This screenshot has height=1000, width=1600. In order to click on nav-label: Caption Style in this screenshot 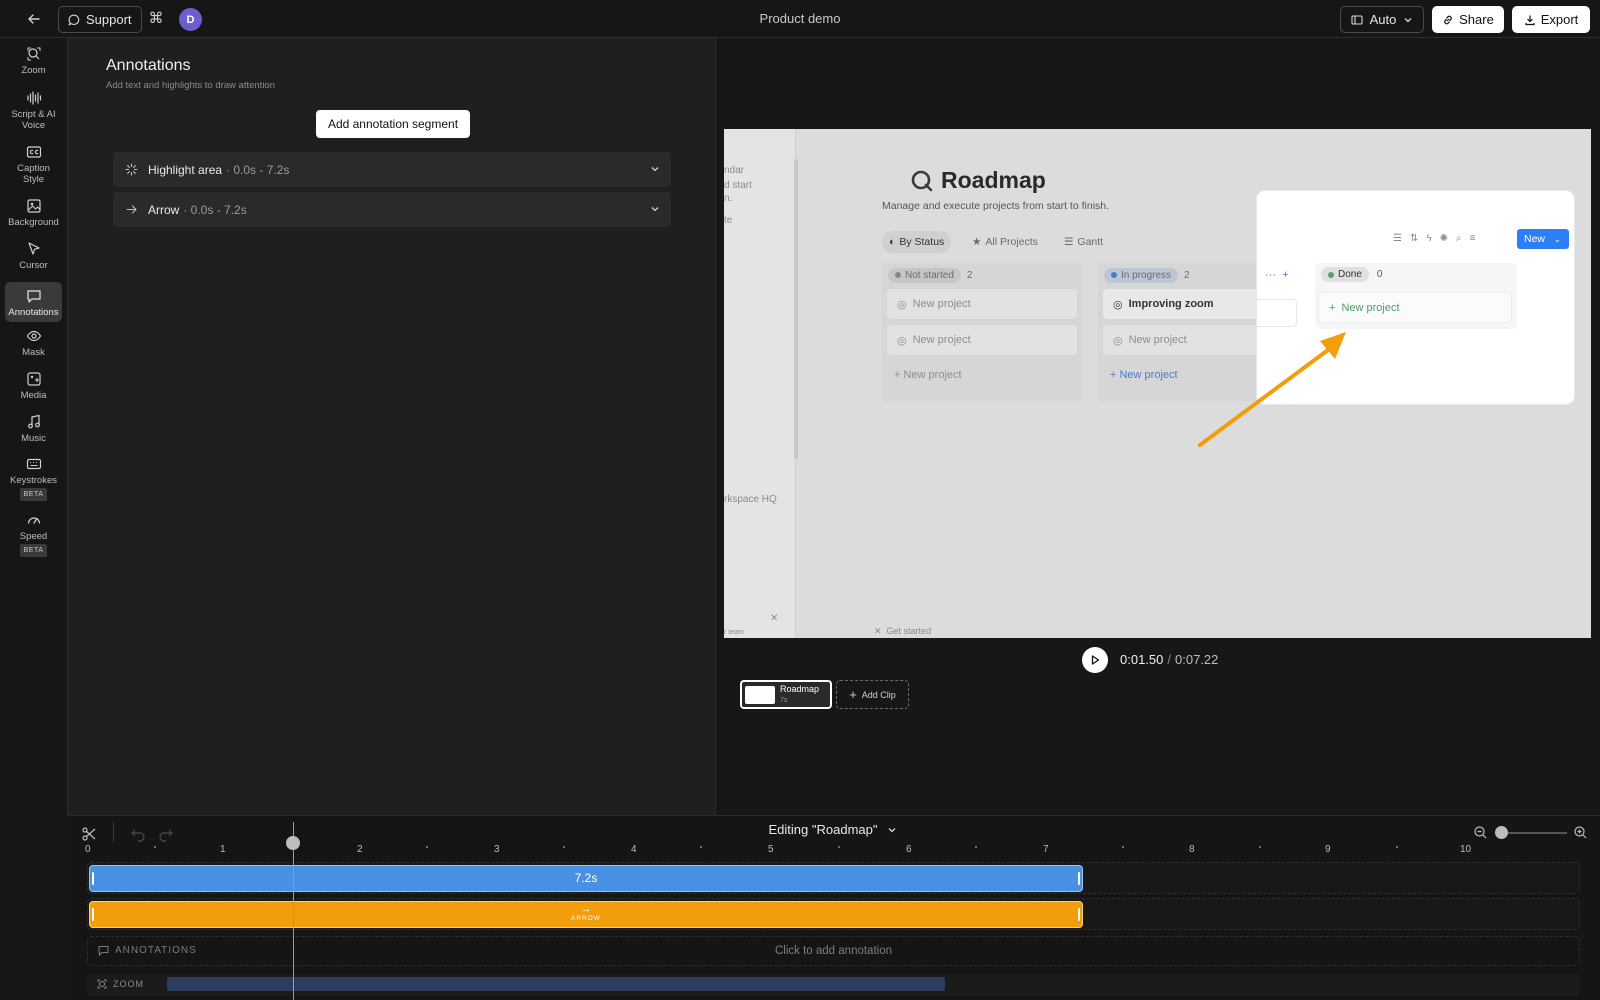, I will do `click(33, 174)`.